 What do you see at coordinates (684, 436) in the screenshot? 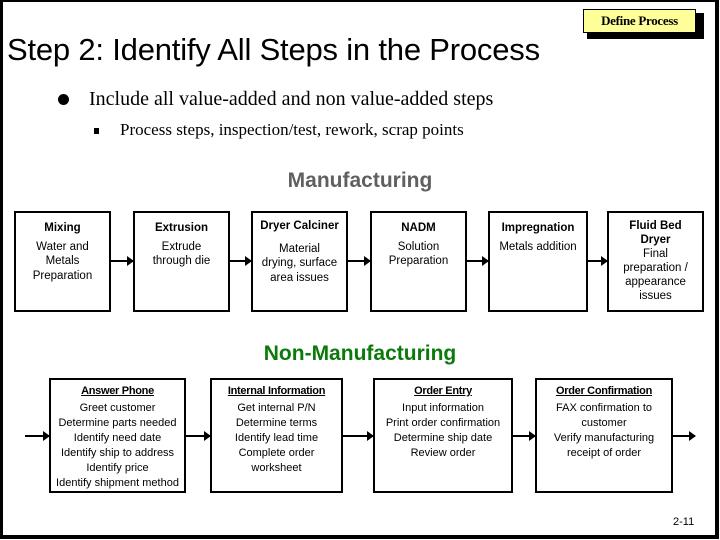
I see `flow-arrow-exit` at bounding box center [684, 436].